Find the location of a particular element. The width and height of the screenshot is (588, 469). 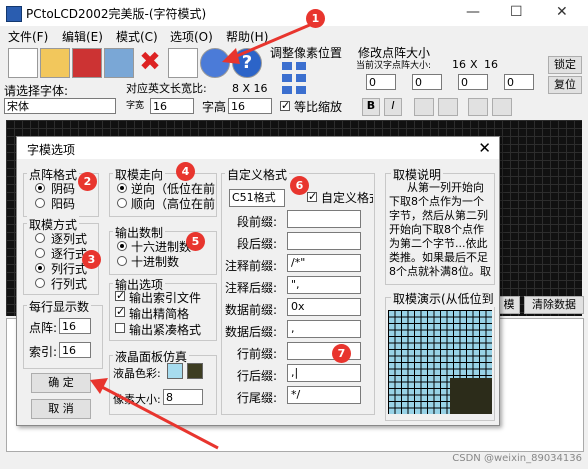

status-bar: CSDN @weixin_89034136 is located at coordinates (294, 460).